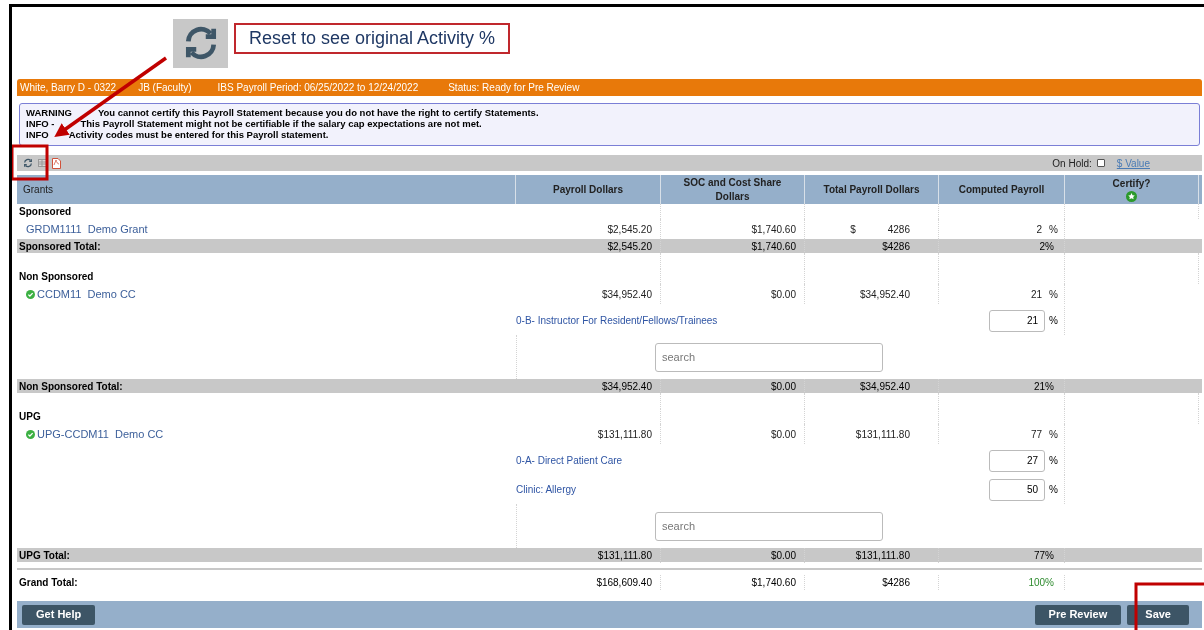 This screenshot has width=1204, height=630. What do you see at coordinates (372, 38) in the screenshot?
I see `callout-label: Reset to see original Activity %` at bounding box center [372, 38].